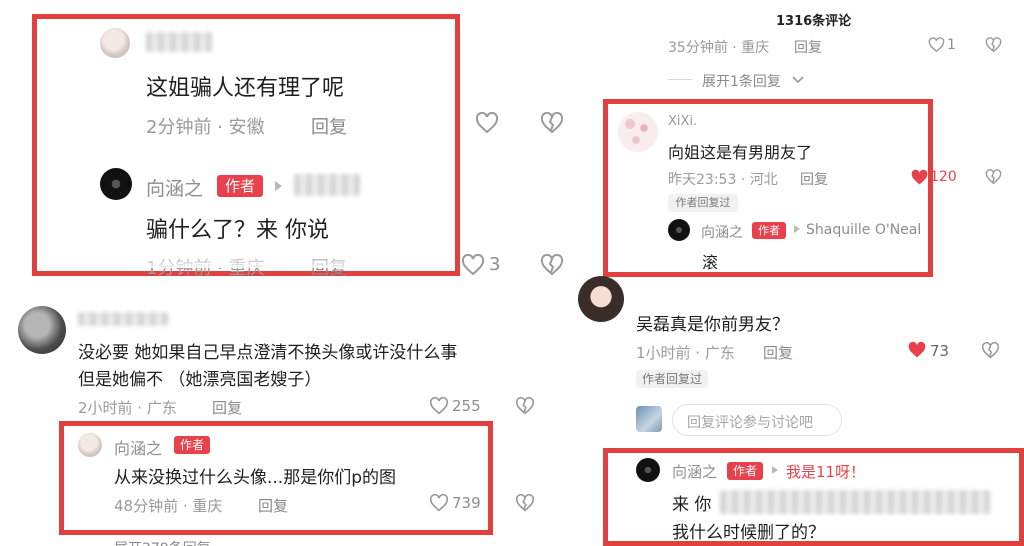 This screenshot has height=546, width=1024. I want to click on like-count: 739, so click(466, 503).